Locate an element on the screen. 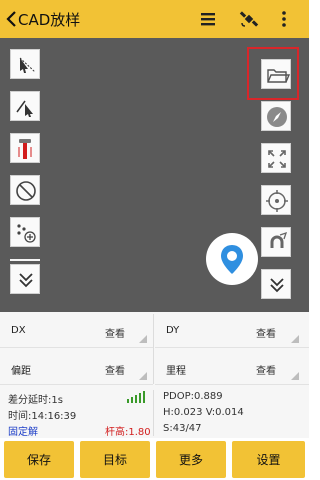 This screenshot has height=480, width=320. satellite-icon is located at coordinates (249, 19).